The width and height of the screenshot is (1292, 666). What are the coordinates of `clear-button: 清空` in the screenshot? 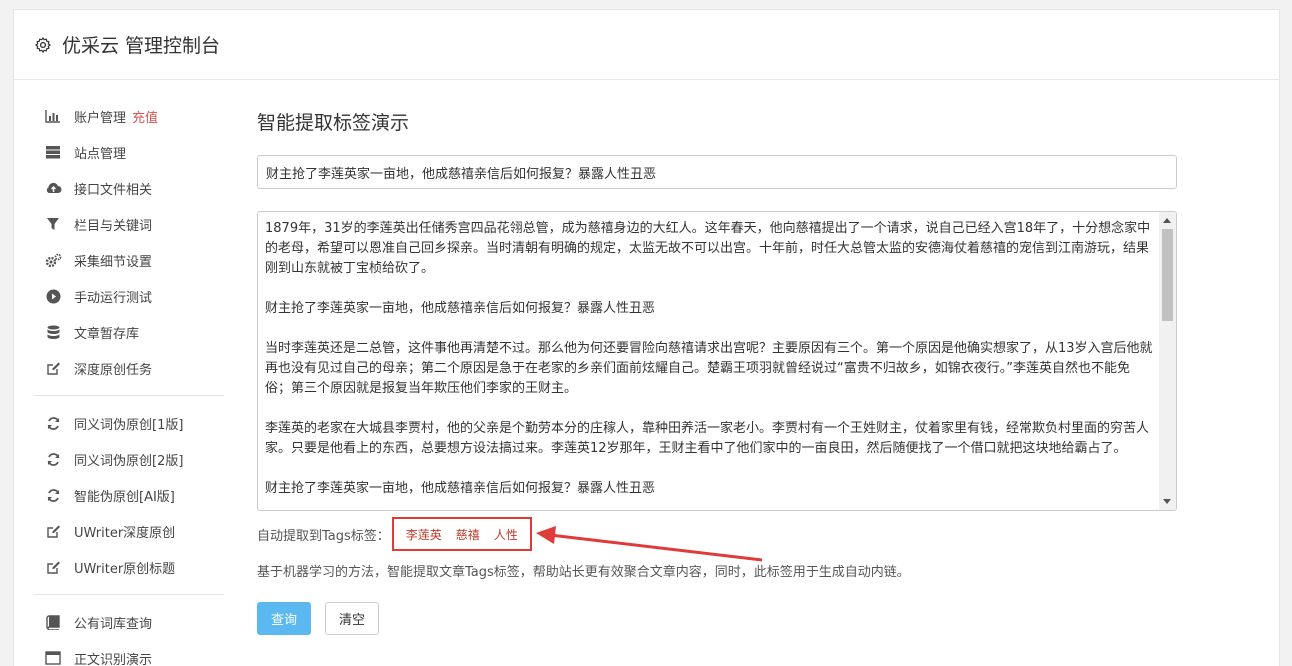 It's located at (352, 618).